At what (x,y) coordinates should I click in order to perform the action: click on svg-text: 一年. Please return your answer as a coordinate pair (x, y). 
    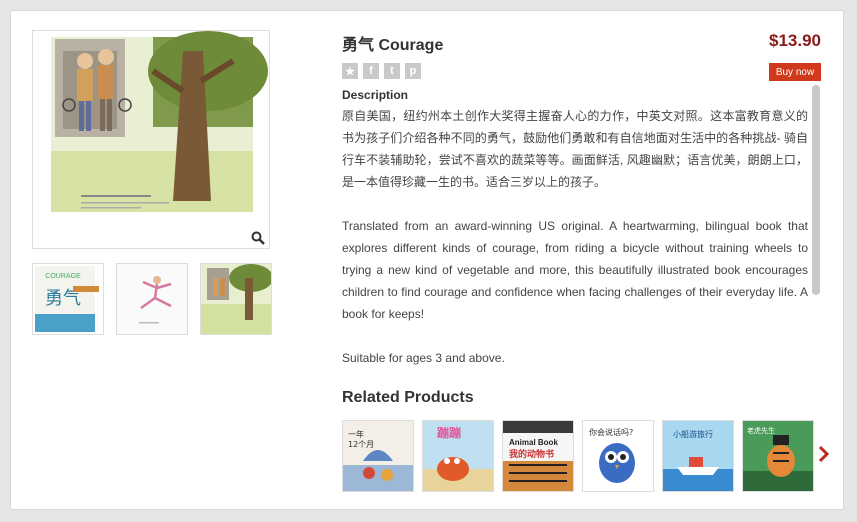
    Looking at the image, I should click on (356, 434).